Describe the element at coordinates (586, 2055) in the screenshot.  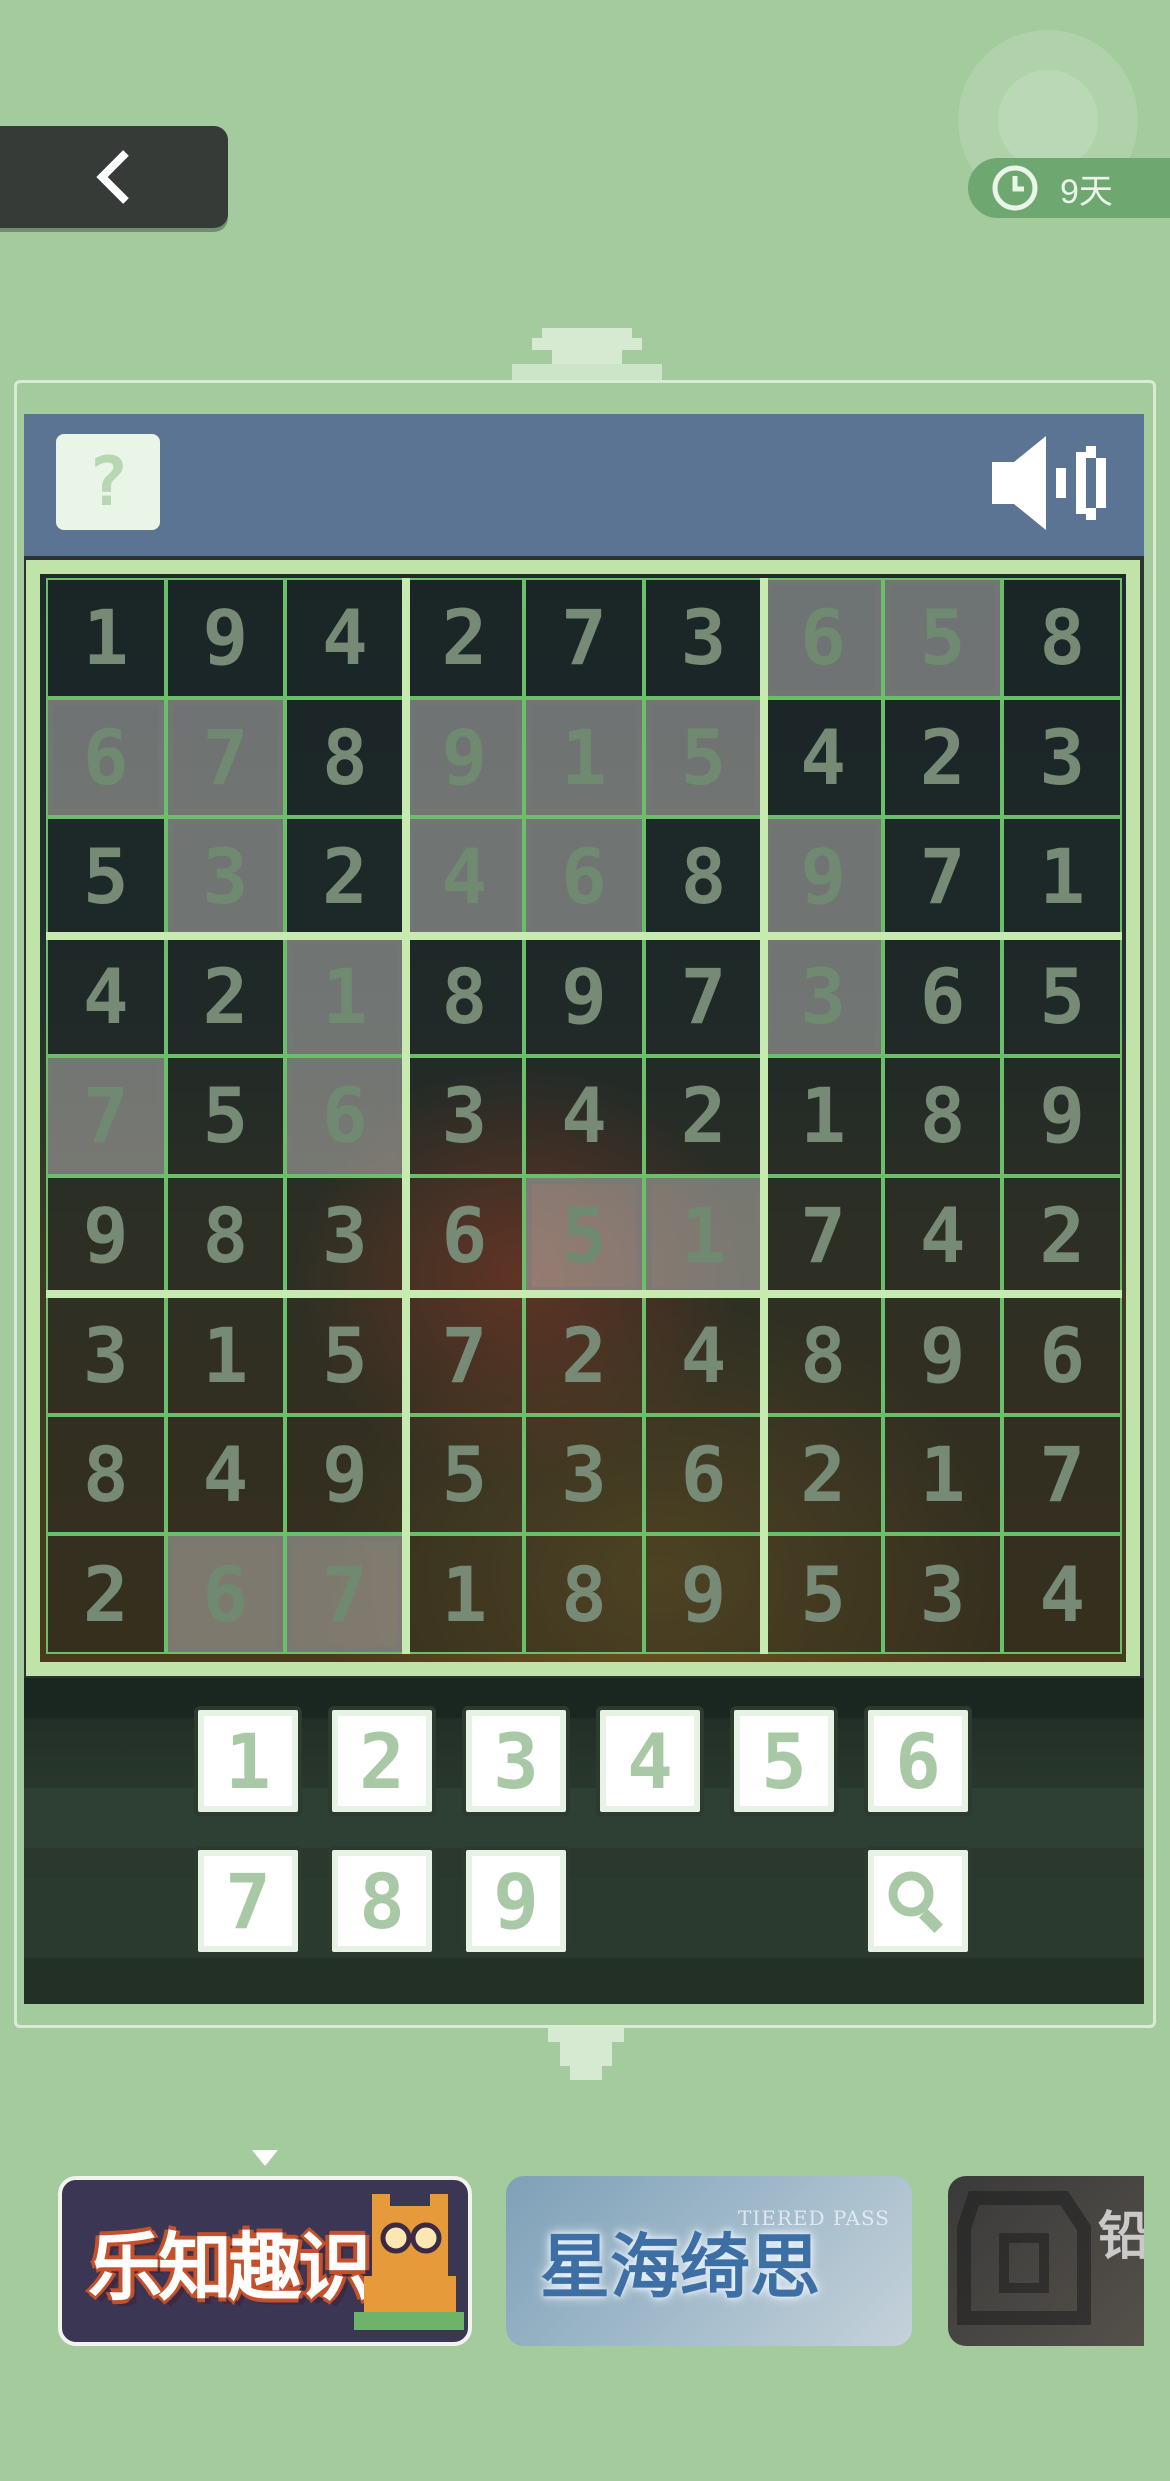
I see `bottom-ornament` at that location.